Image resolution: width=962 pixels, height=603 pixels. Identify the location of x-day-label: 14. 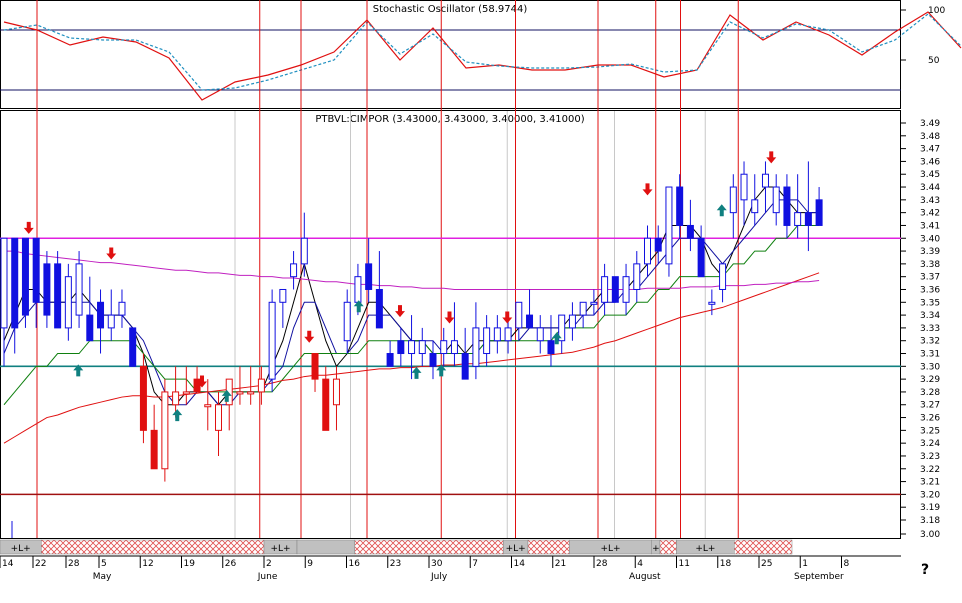
(8, 564).